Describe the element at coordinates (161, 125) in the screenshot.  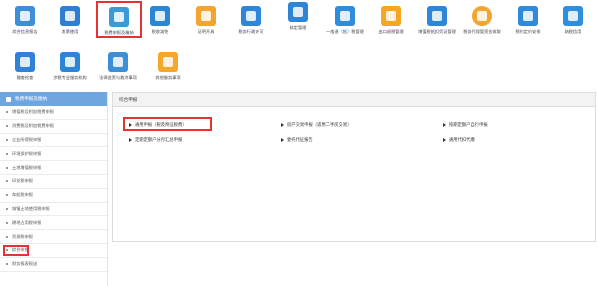
I see `link-label: 通用申报（税及附征税费）` at that location.